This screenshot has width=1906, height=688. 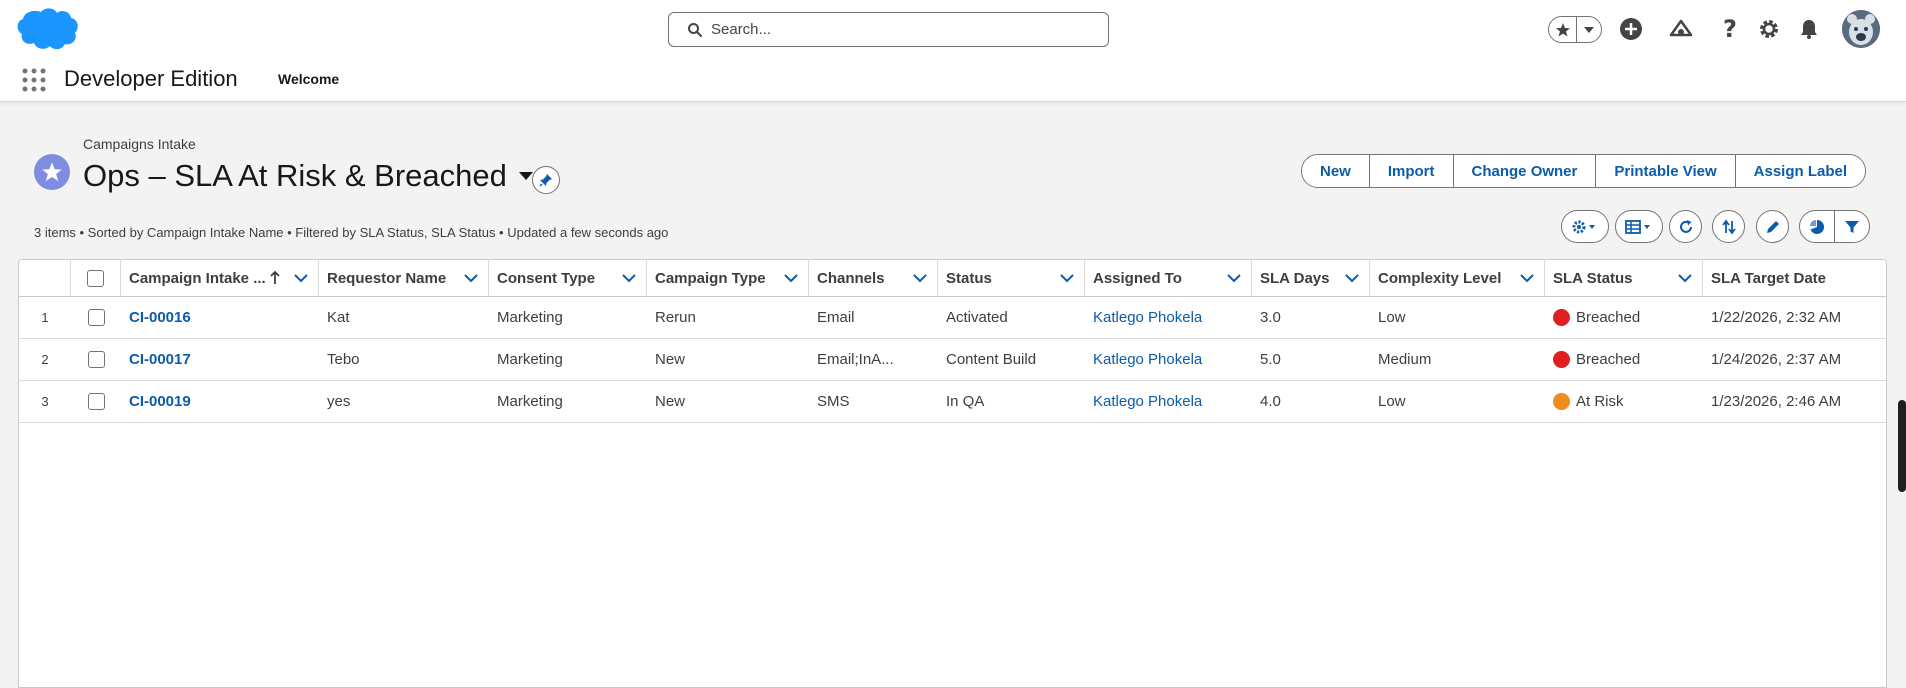 What do you see at coordinates (1776, 359) in the screenshot?
I see `sla-target-date-cell: 1/24/2026, 2:37 AM` at bounding box center [1776, 359].